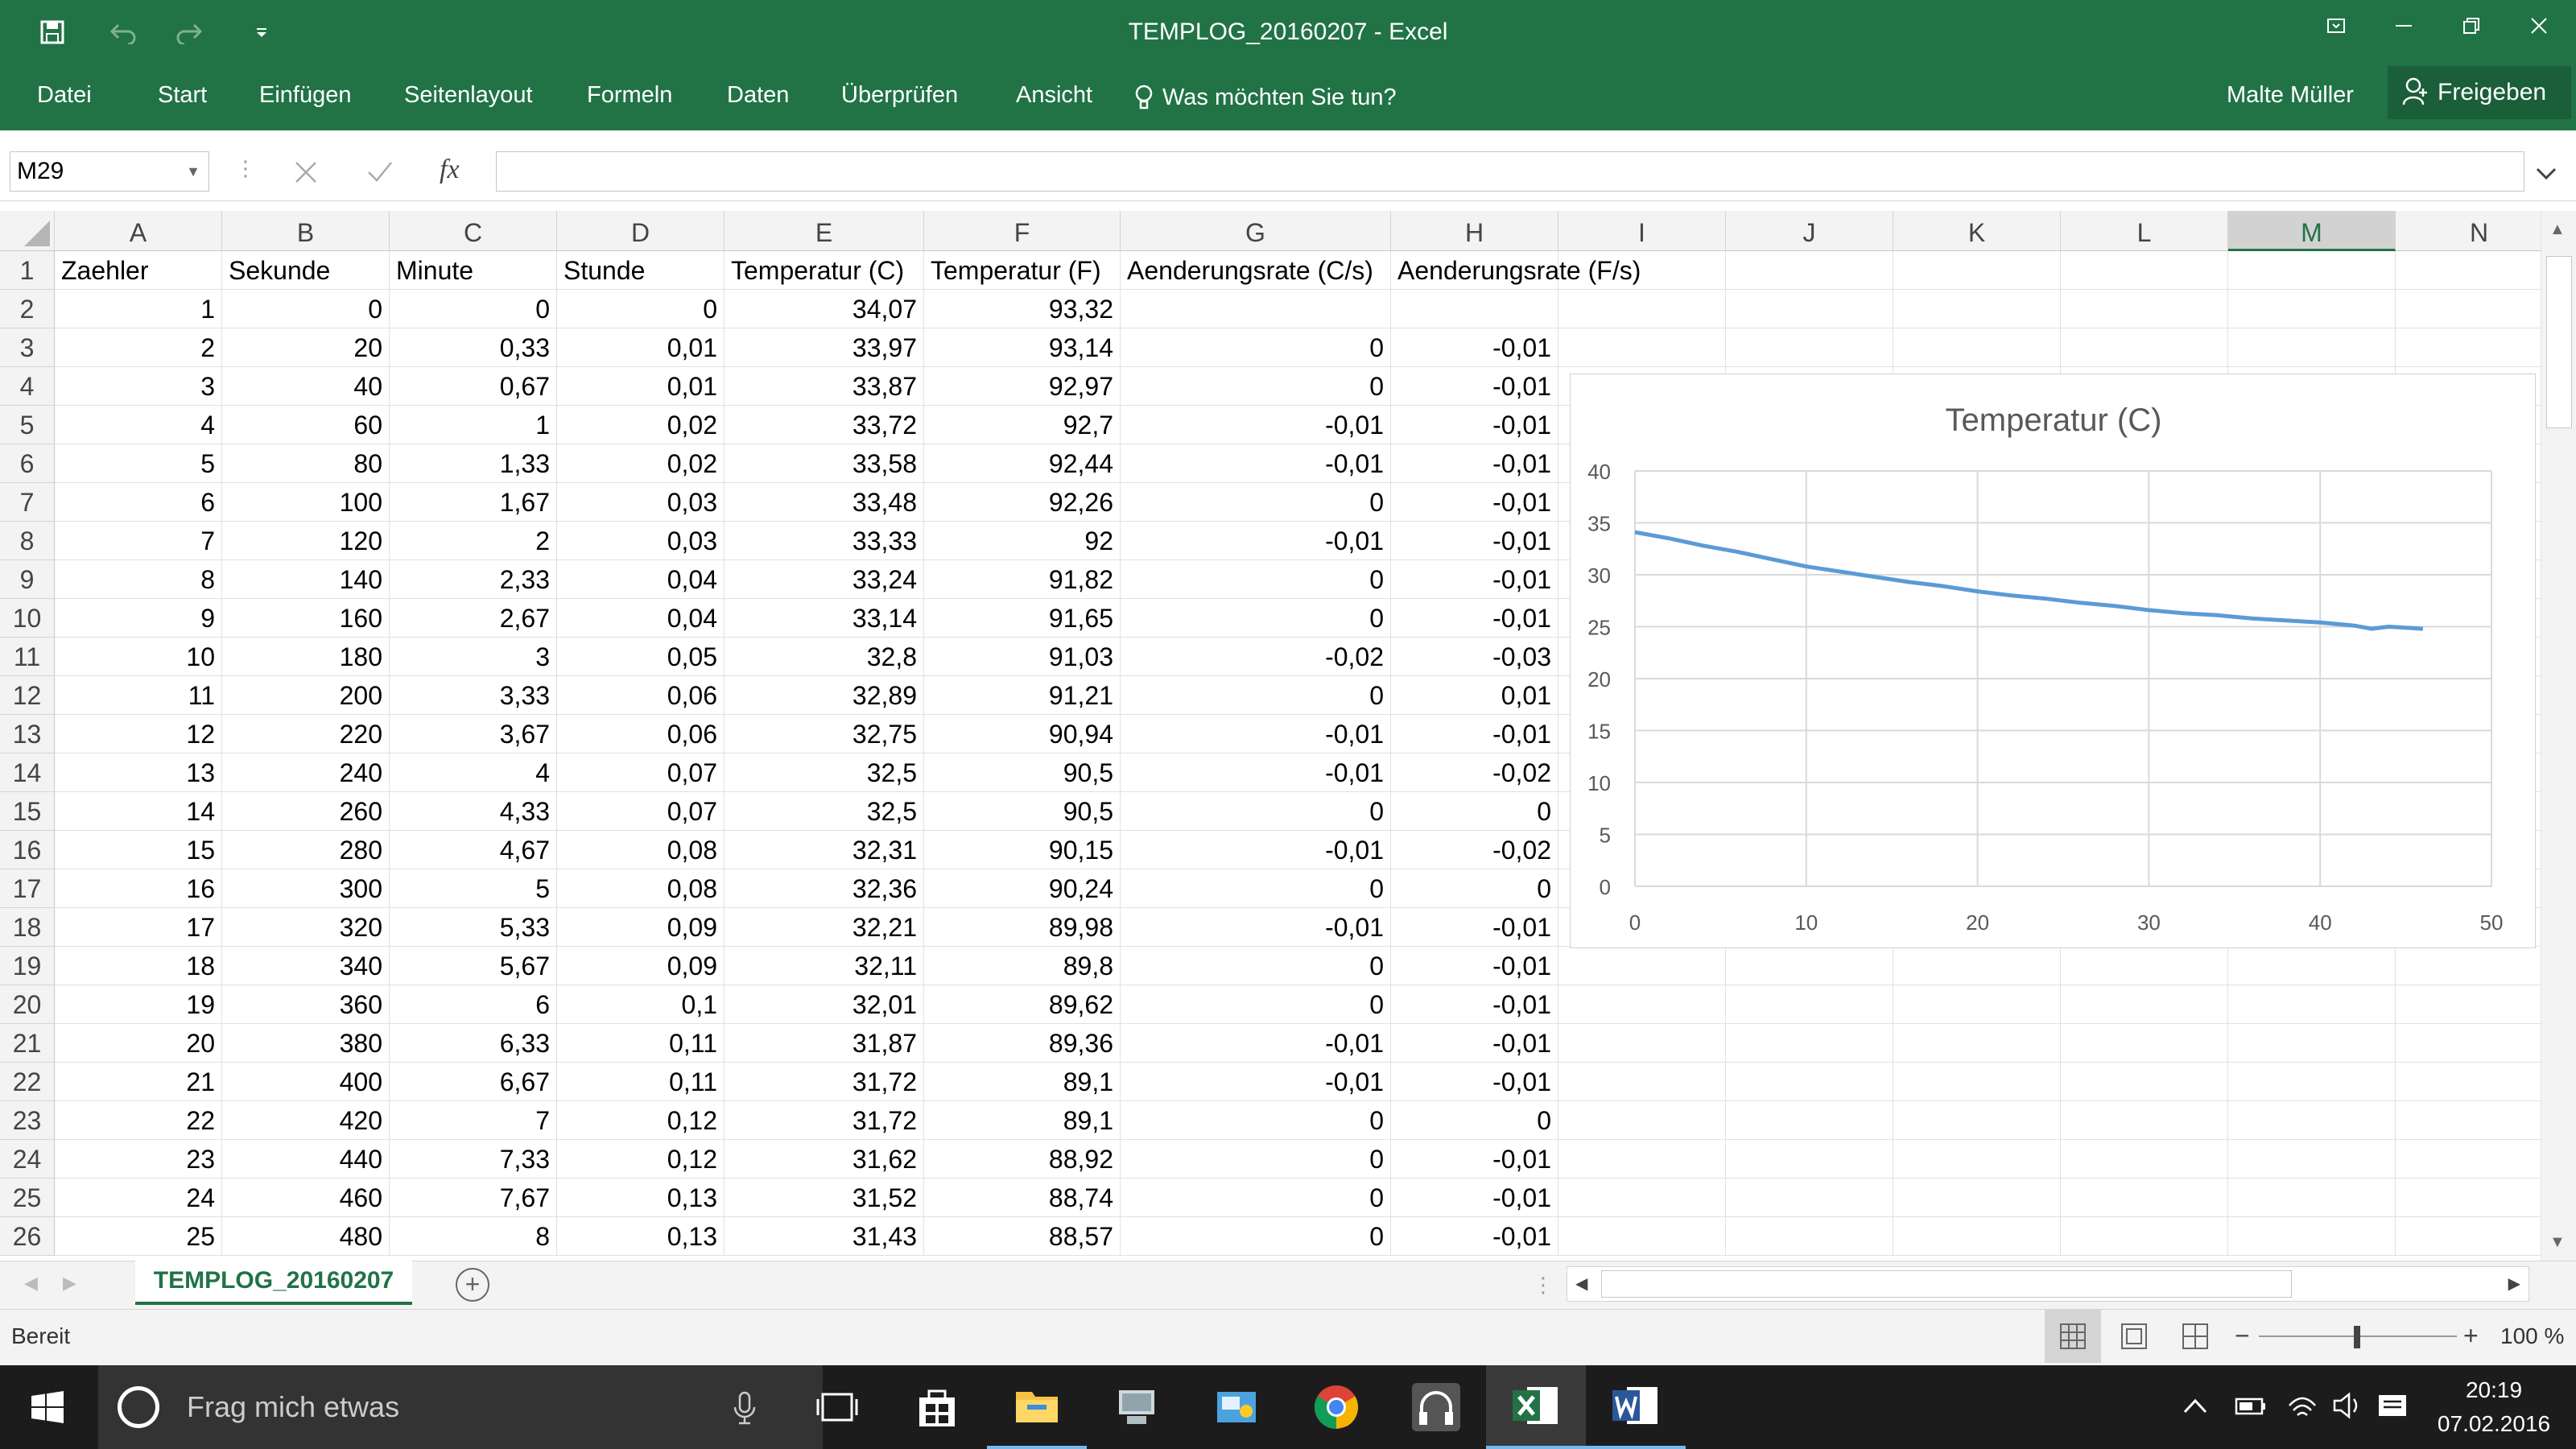 This screenshot has width=2576, height=1449. I want to click on table-cell: 11, so click(138, 695).